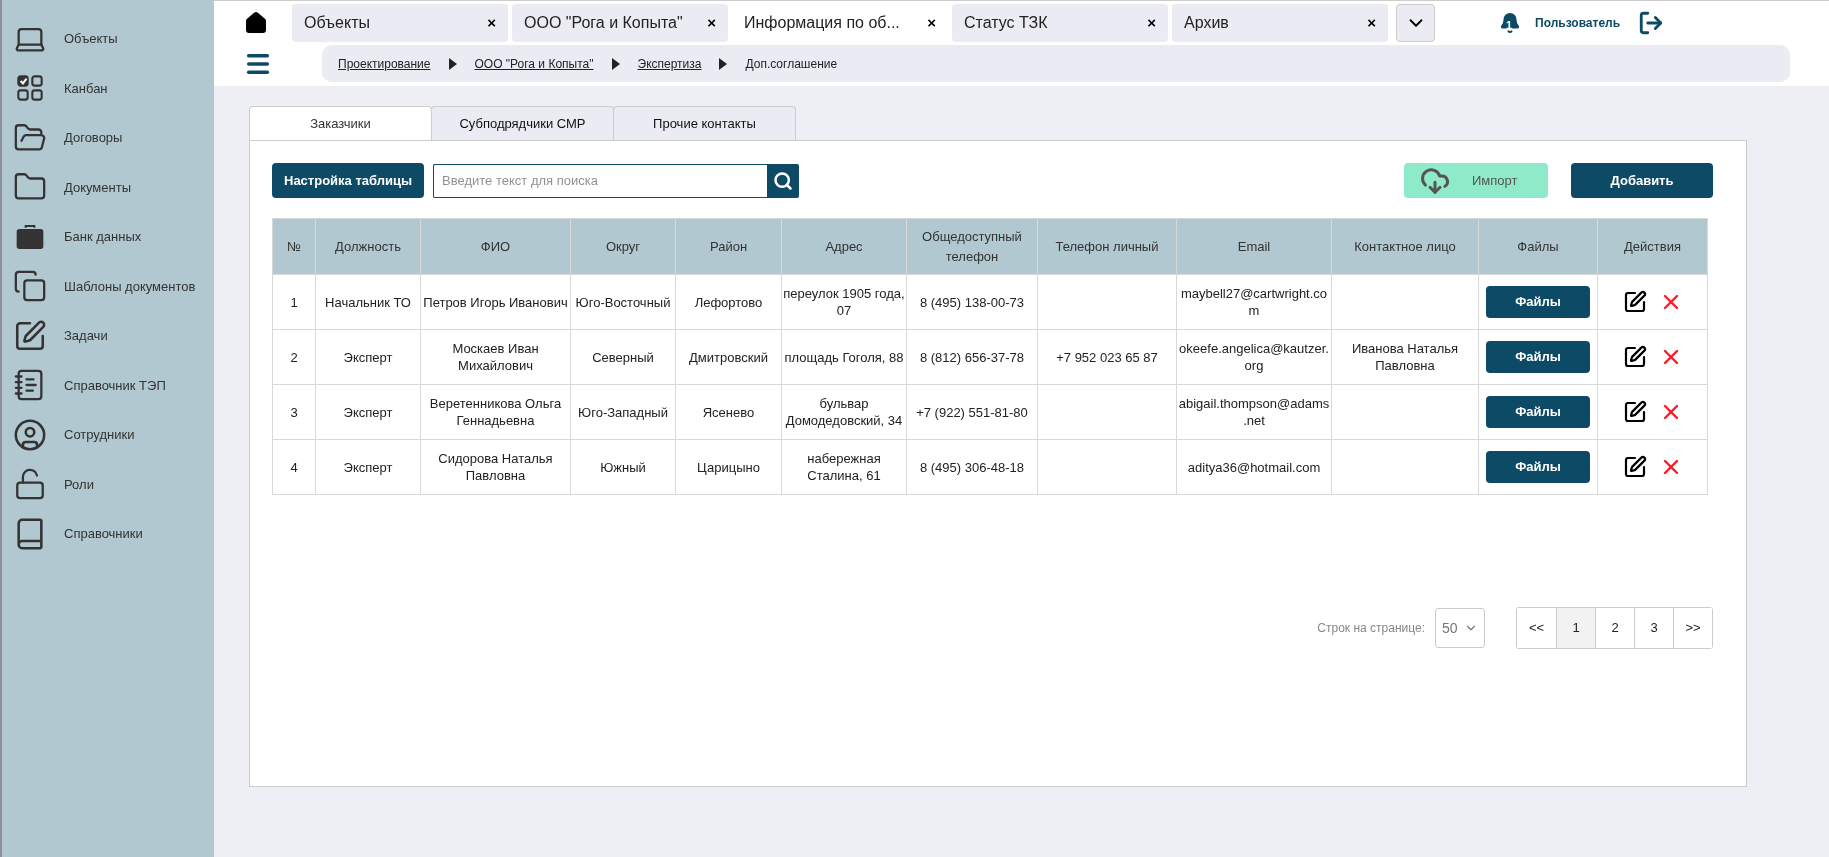 The image size is (1829, 857). Describe the element at coordinates (844, 246) in the screenshot. I see `column-header: Адрес` at that location.